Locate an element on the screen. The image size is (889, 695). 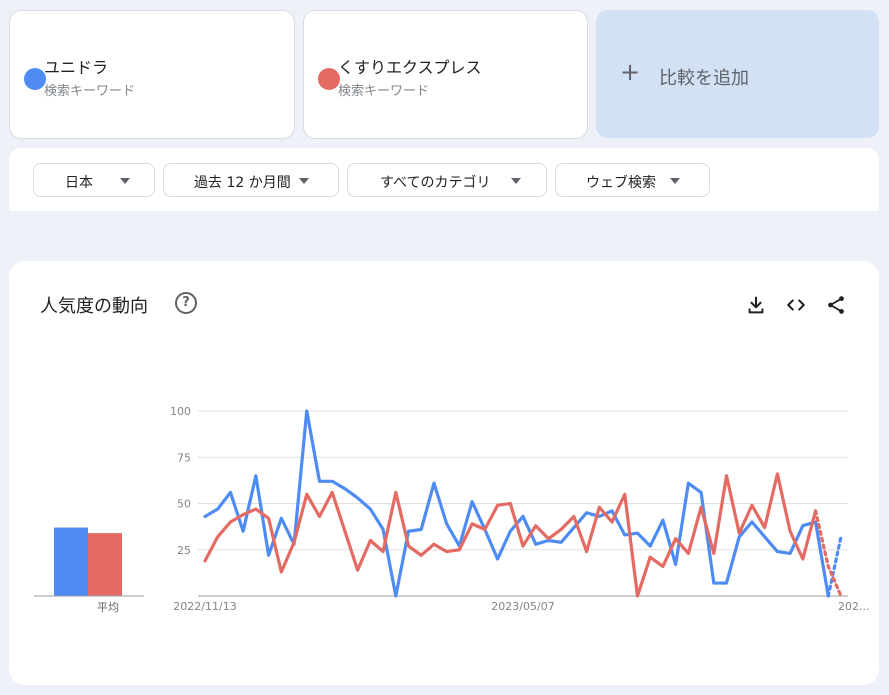
y-tick-label: 100 is located at coordinates (180, 411).